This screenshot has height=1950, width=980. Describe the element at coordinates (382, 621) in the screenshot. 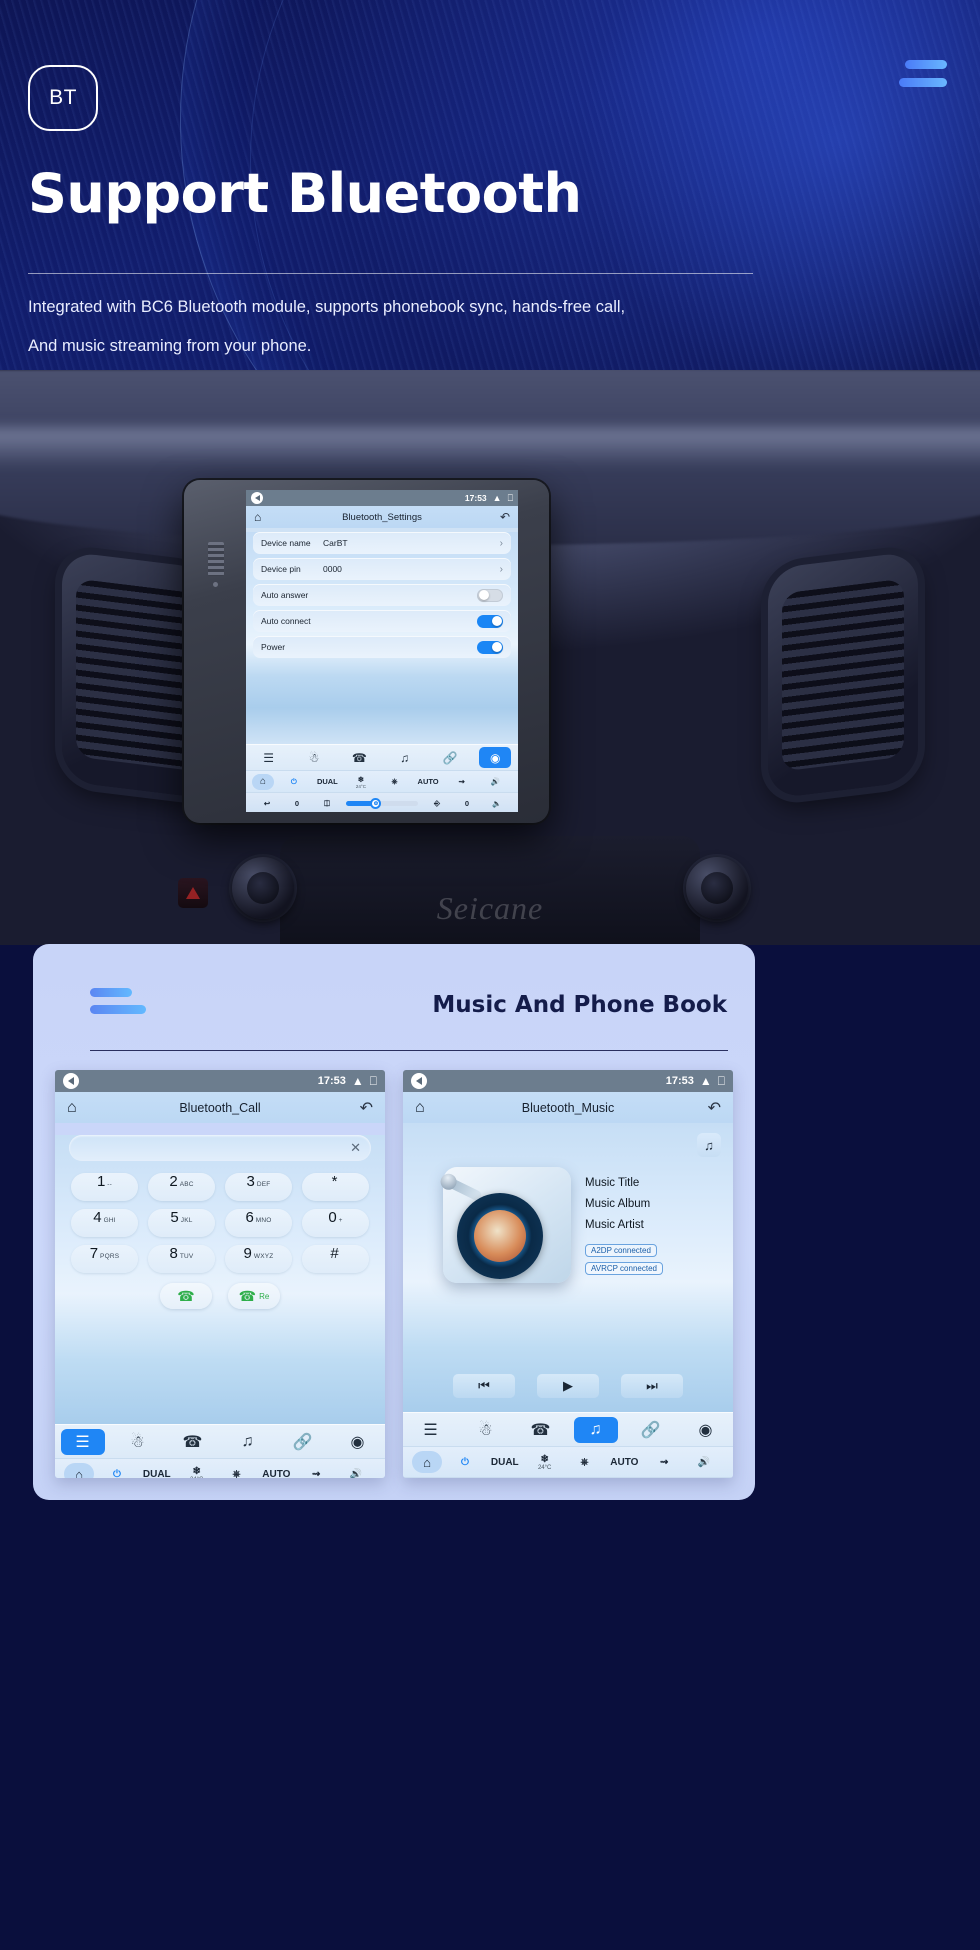

I see `setting-row-auto-connect: Auto connect` at that location.